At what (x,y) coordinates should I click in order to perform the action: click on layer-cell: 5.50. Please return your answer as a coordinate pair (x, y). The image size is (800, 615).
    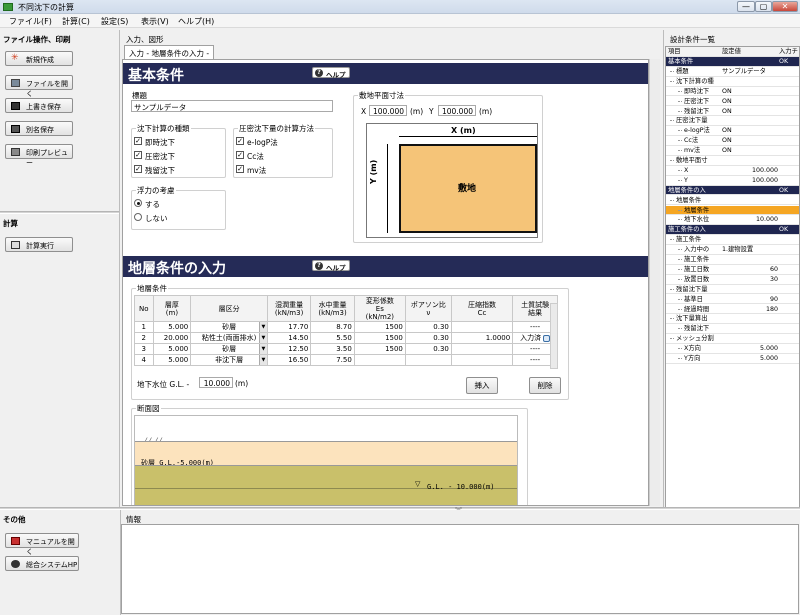
    Looking at the image, I should click on (332, 338).